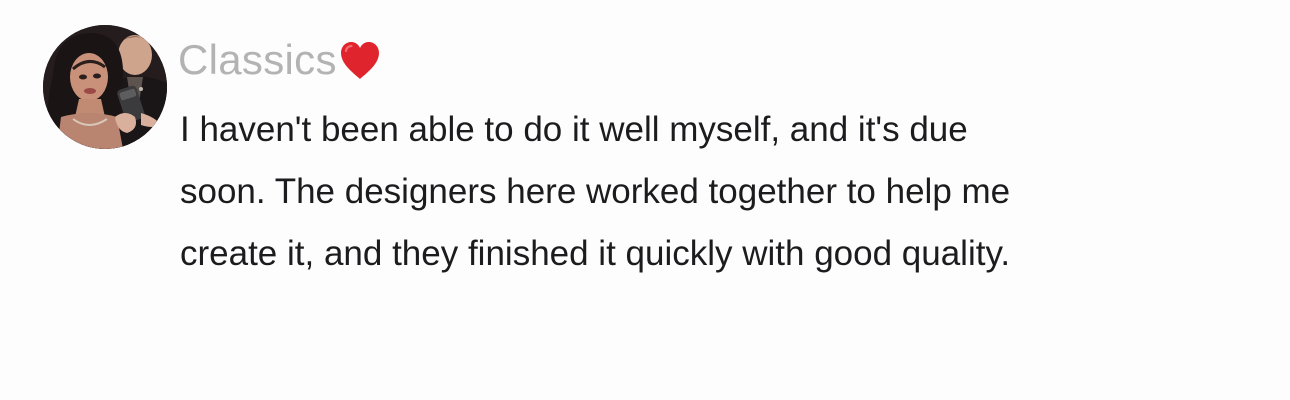 Image resolution: width=1290 pixels, height=400 pixels. I want to click on username-row: Classics, so click(280, 60).